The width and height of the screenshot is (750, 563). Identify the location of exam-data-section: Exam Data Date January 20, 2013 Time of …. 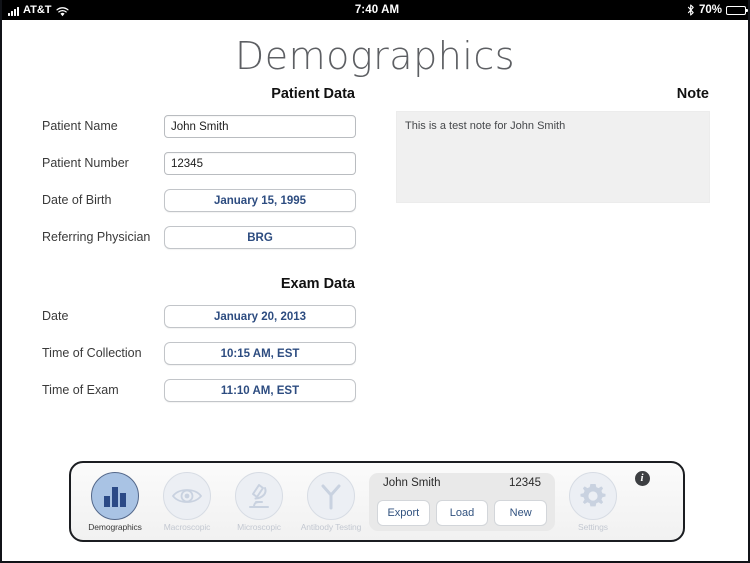
(199, 340).